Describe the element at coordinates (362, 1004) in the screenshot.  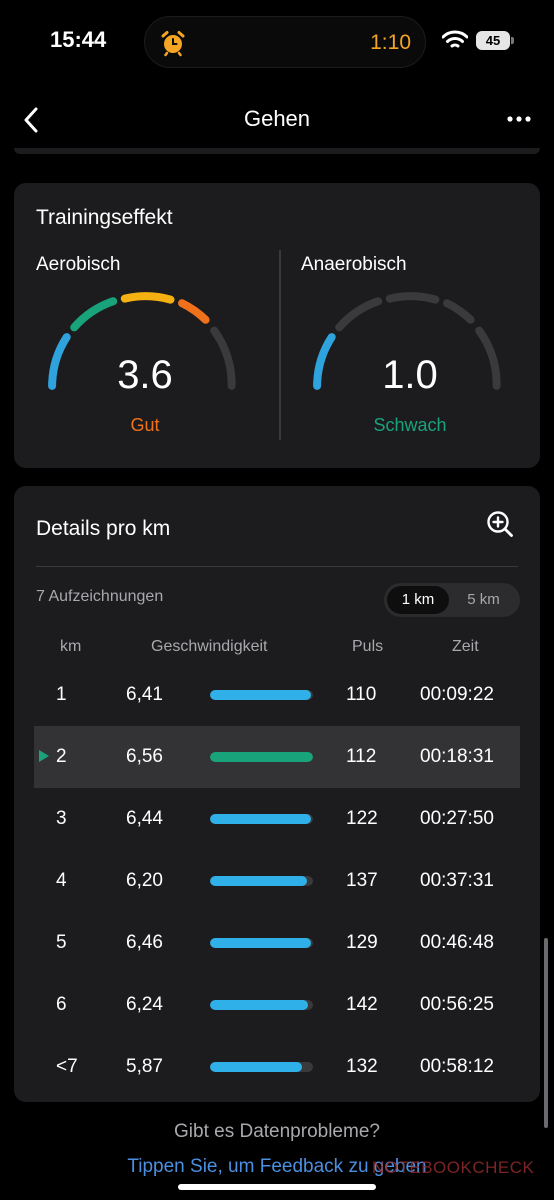
I see `row-pulse: 142` at that location.